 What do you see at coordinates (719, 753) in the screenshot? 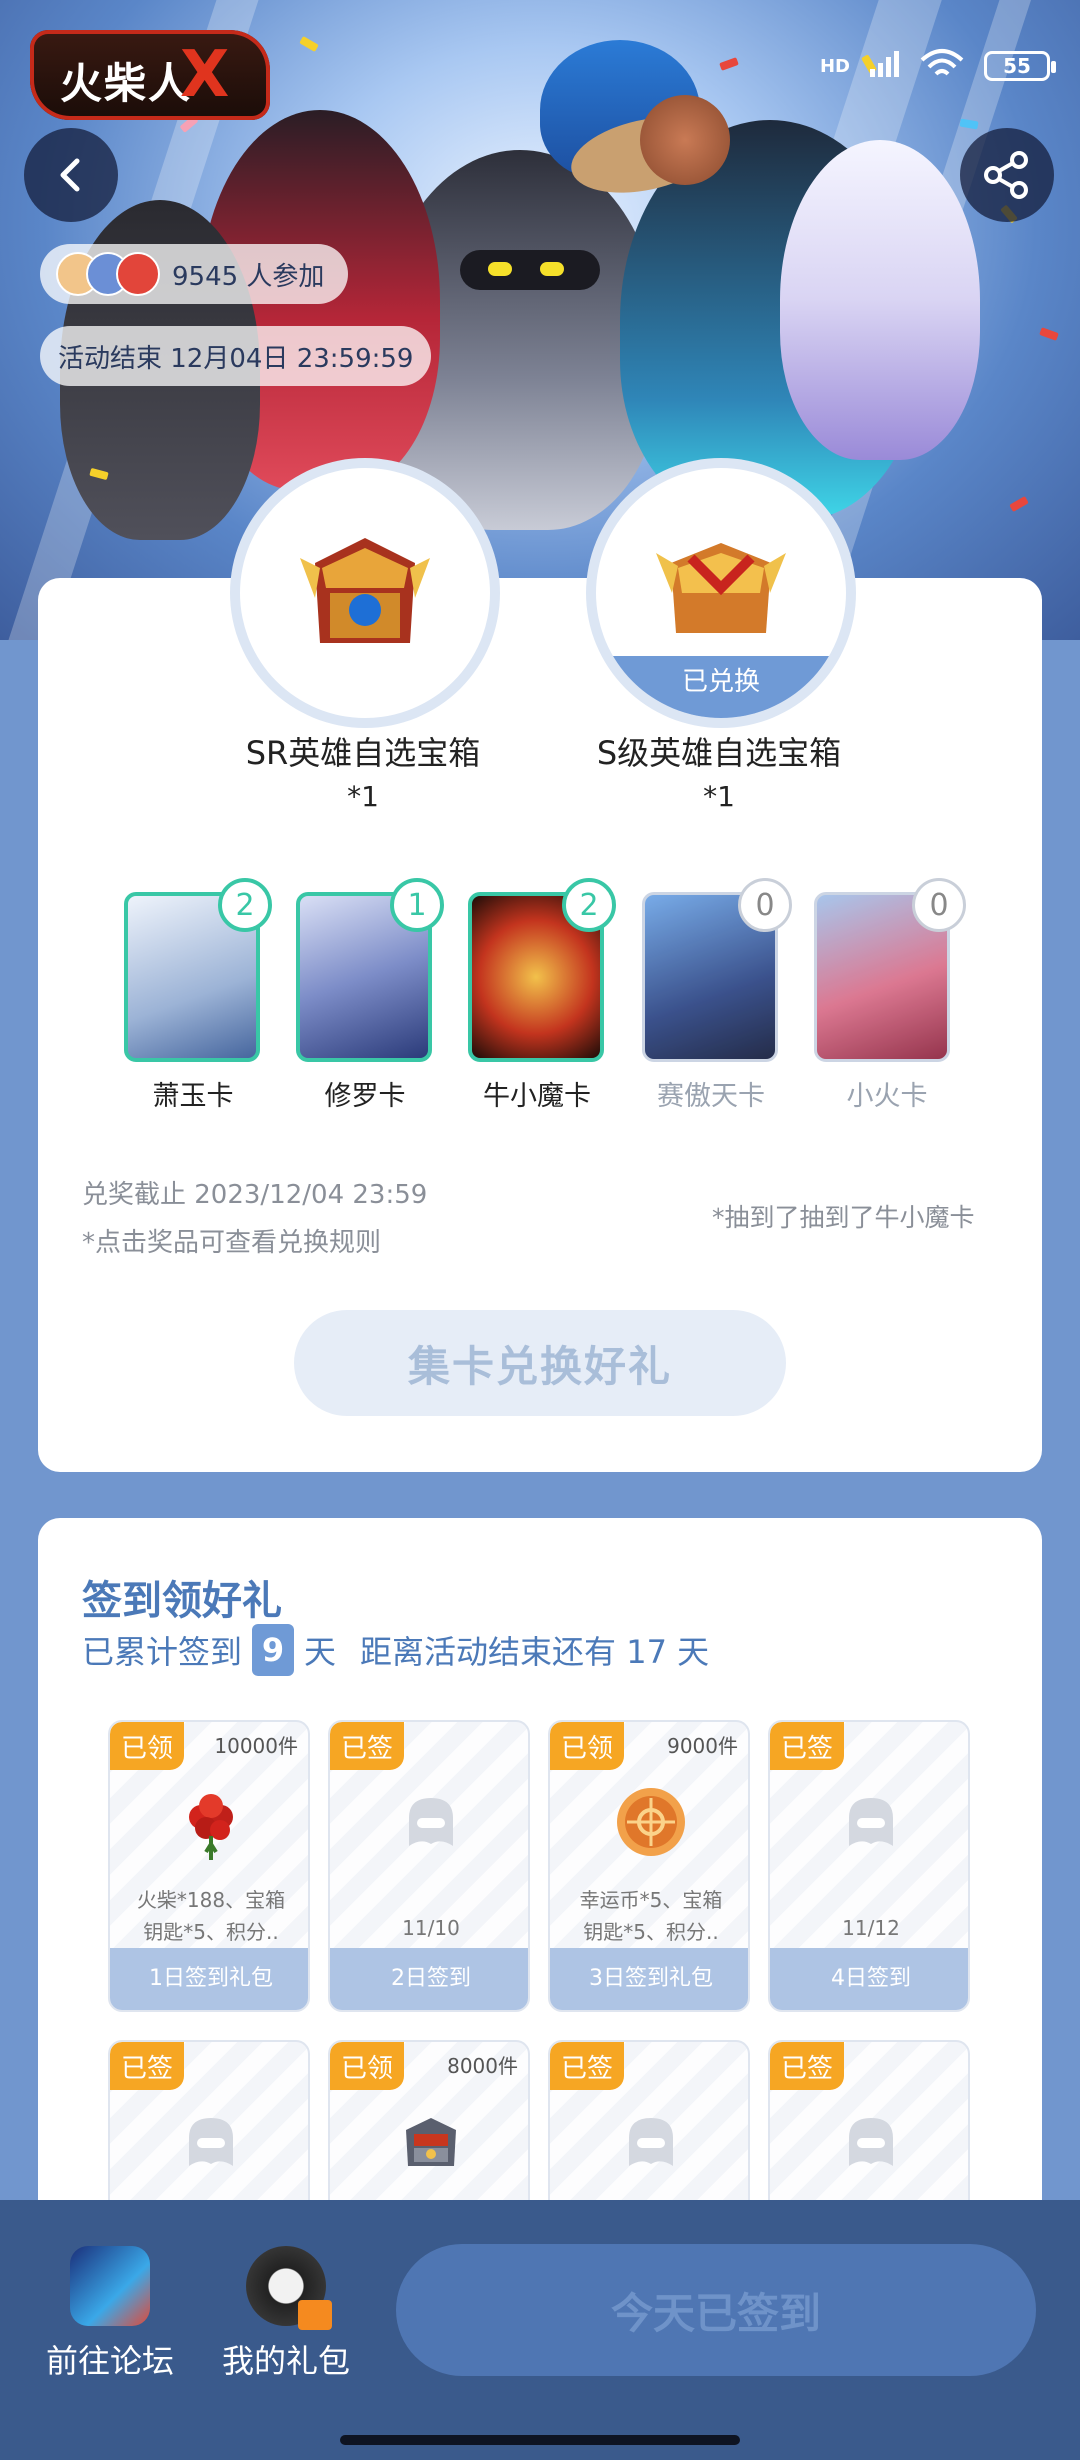
I see `prize-name: S级英雄自选宝箱` at bounding box center [719, 753].